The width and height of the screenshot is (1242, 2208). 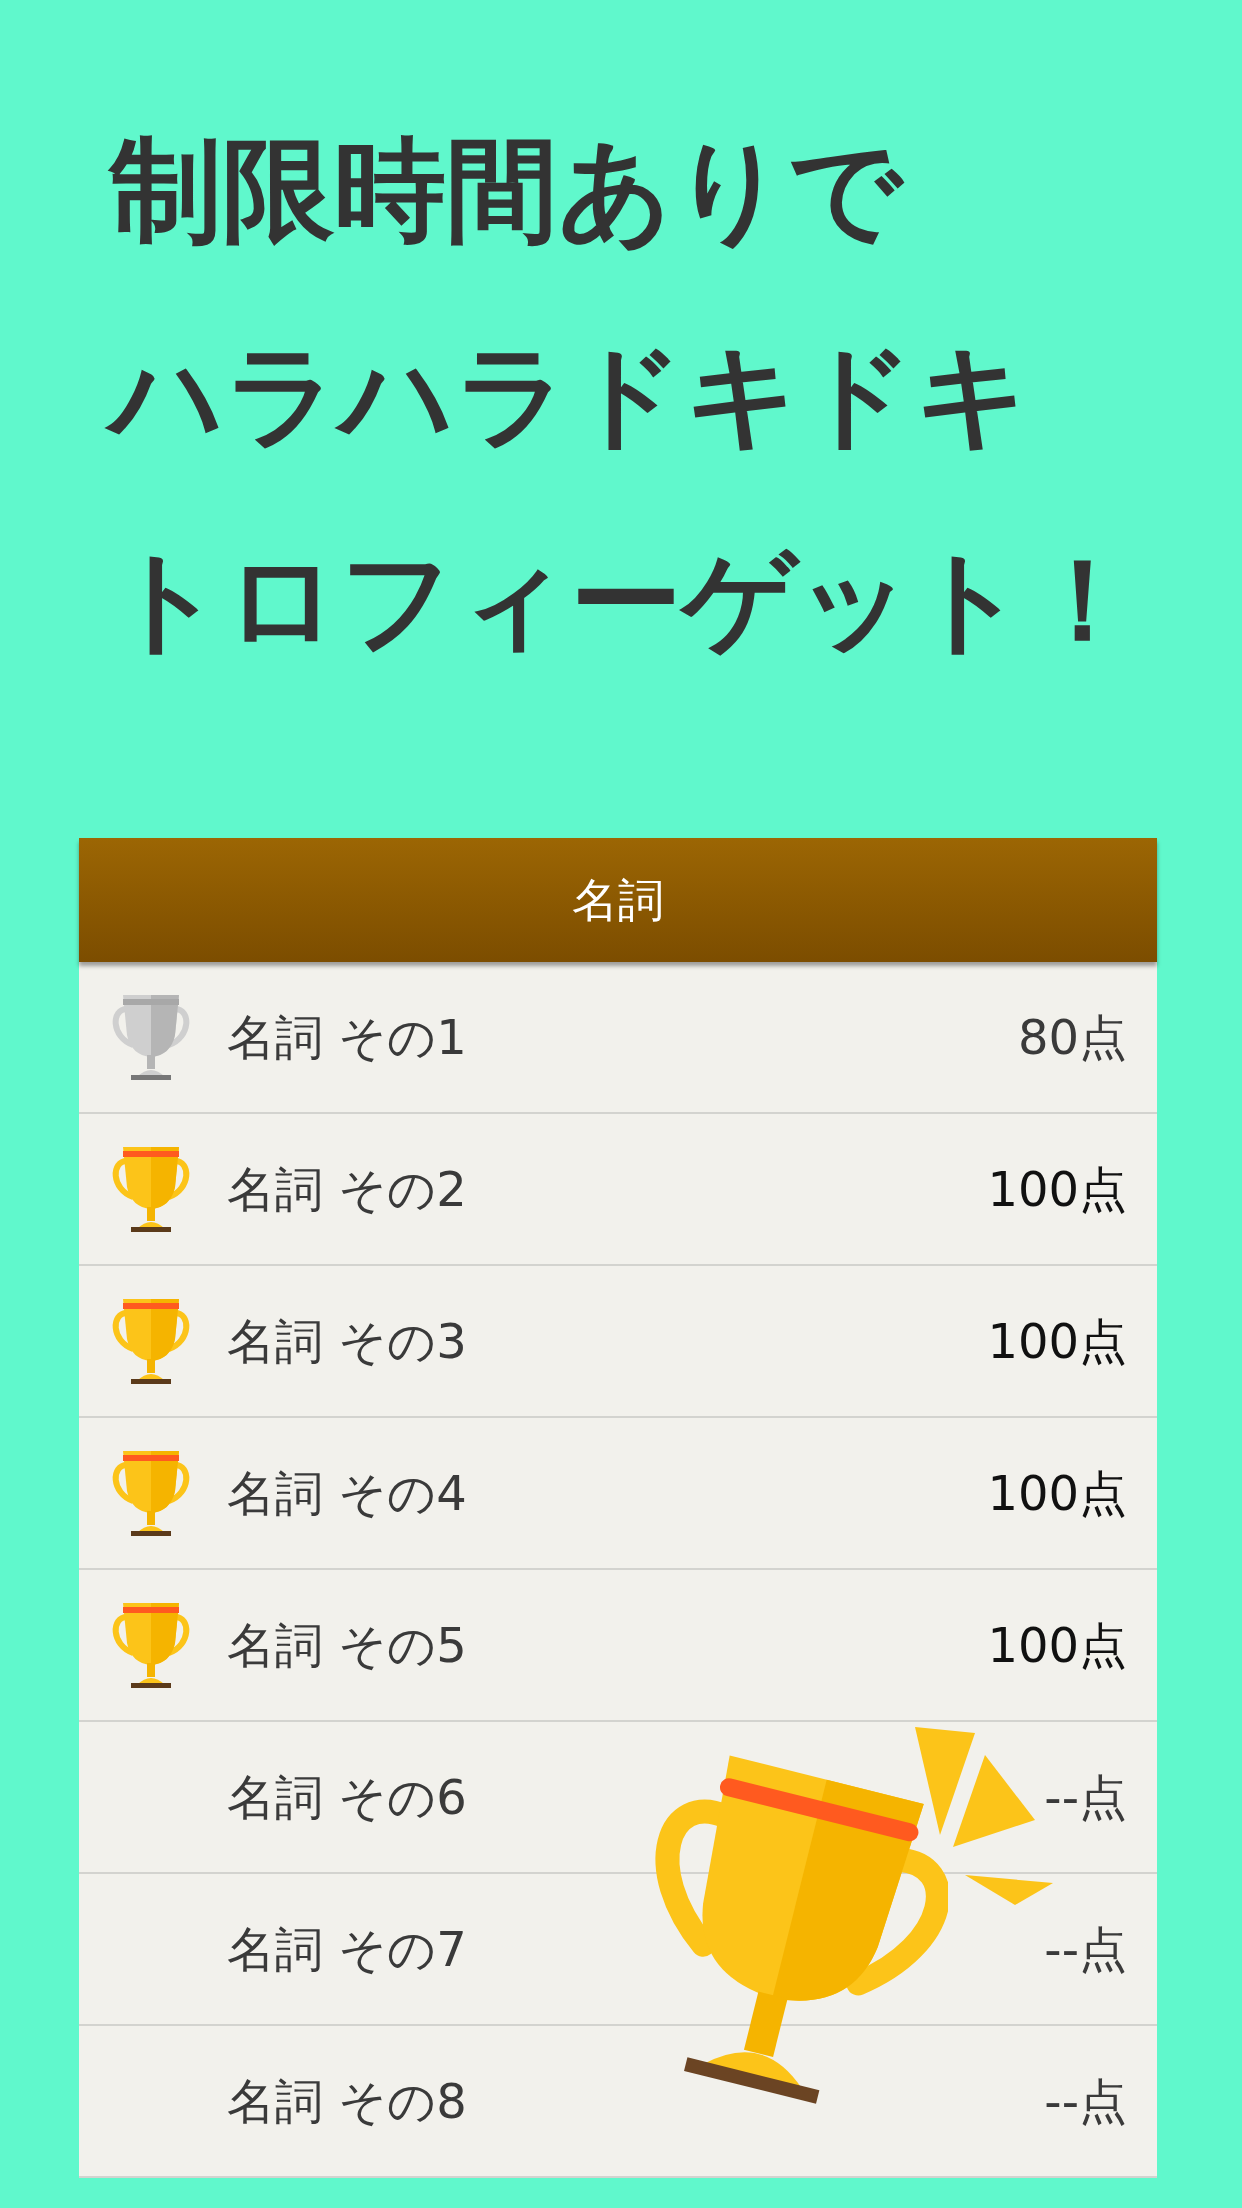 I want to click on headline-line: 制限時間ありで, so click(x=506, y=190).